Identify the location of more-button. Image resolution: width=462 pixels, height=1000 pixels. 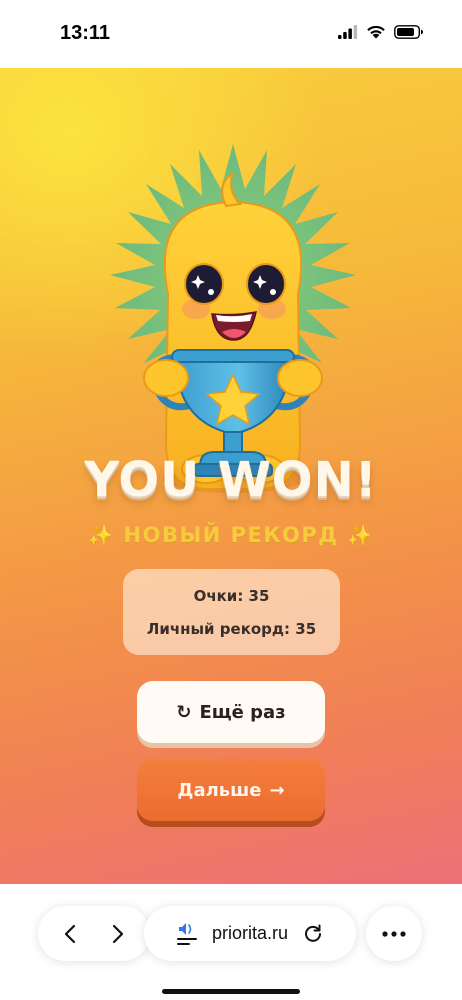
(394, 933).